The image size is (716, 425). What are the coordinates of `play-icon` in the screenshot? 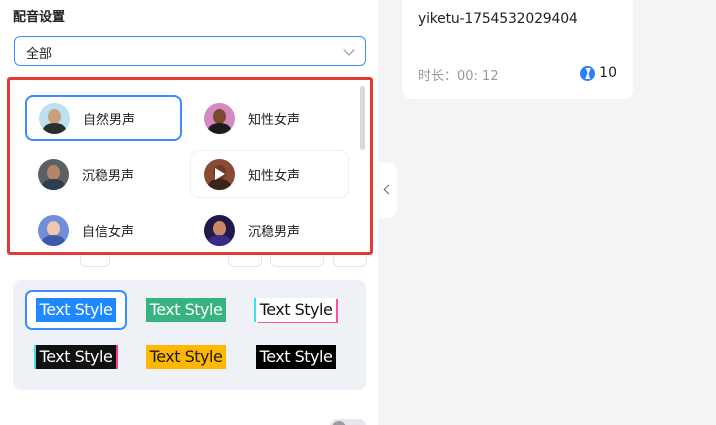 It's located at (220, 173).